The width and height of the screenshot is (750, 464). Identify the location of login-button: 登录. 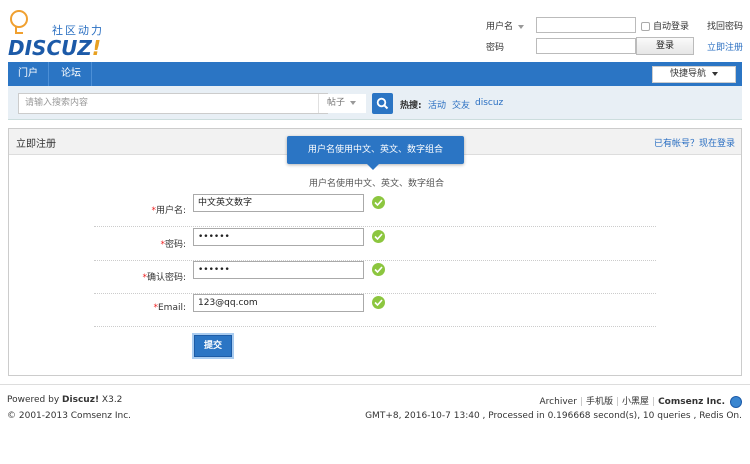
(665, 46).